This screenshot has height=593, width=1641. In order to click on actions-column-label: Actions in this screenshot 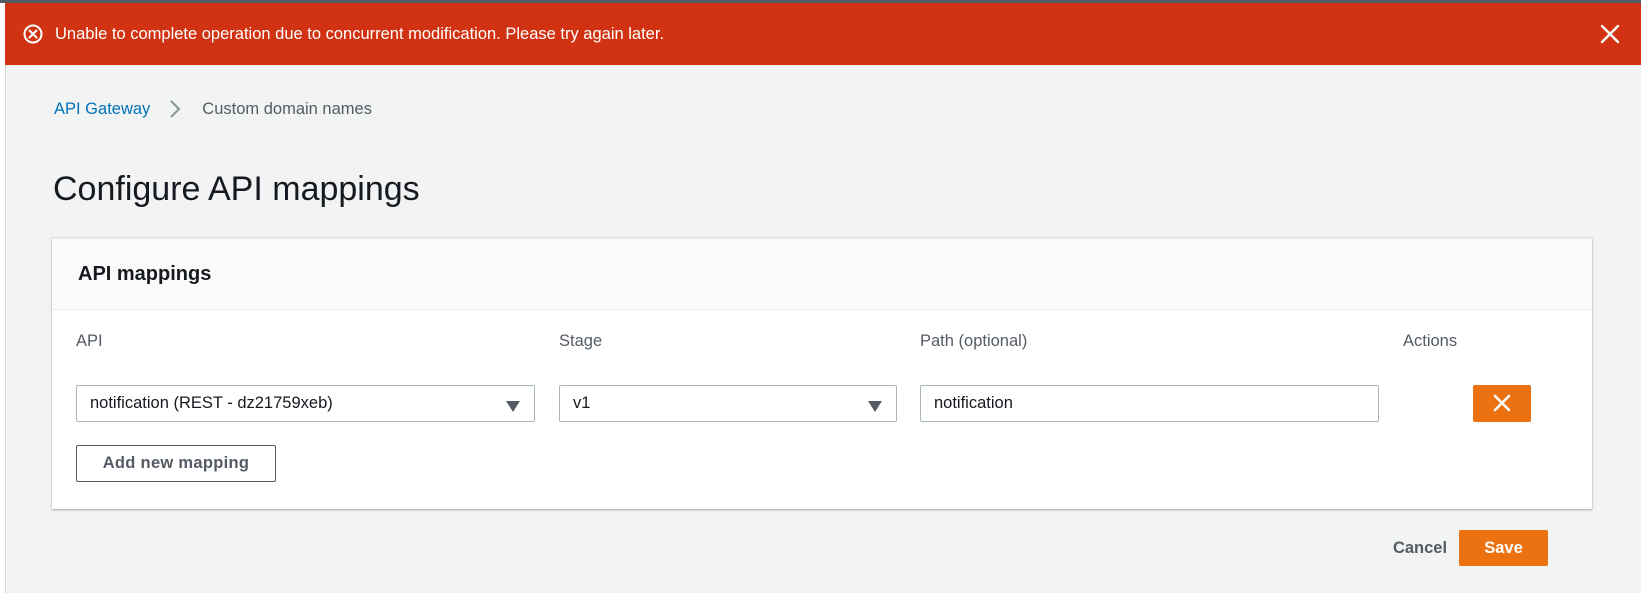, I will do `click(1430, 341)`.